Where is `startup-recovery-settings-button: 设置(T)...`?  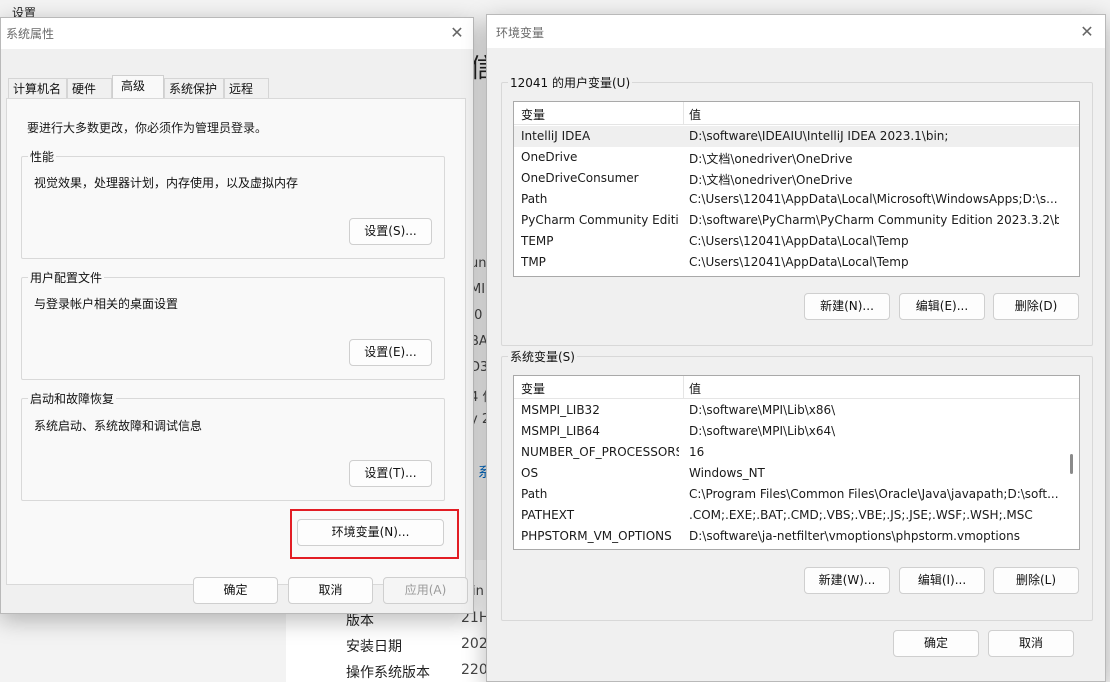 startup-recovery-settings-button: 设置(T)... is located at coordinates (390, 473).